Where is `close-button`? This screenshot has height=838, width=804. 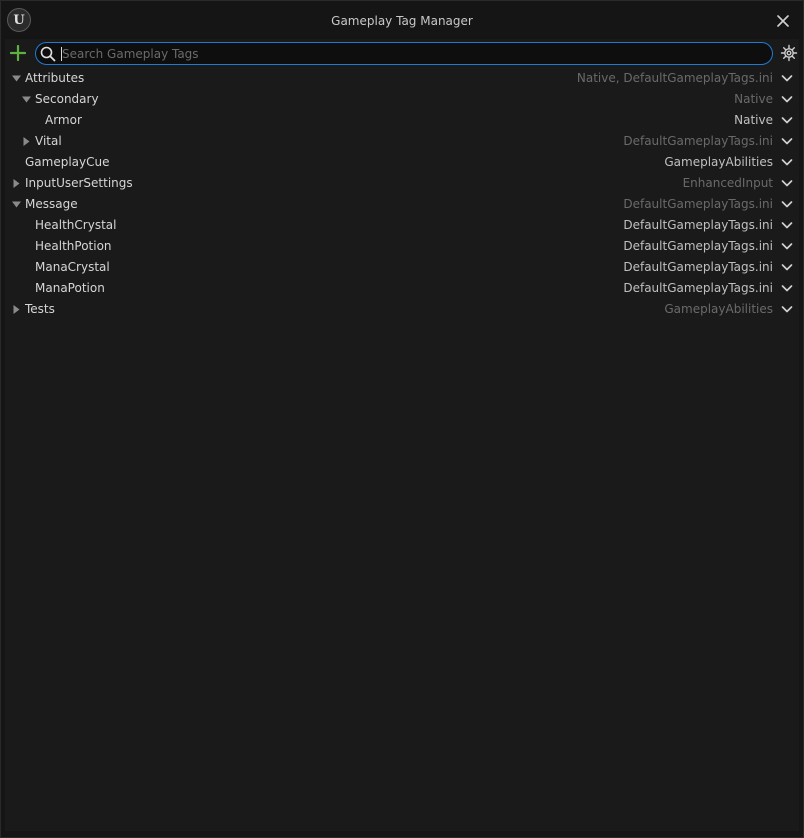
close-button is located at coordinates (783, 21).